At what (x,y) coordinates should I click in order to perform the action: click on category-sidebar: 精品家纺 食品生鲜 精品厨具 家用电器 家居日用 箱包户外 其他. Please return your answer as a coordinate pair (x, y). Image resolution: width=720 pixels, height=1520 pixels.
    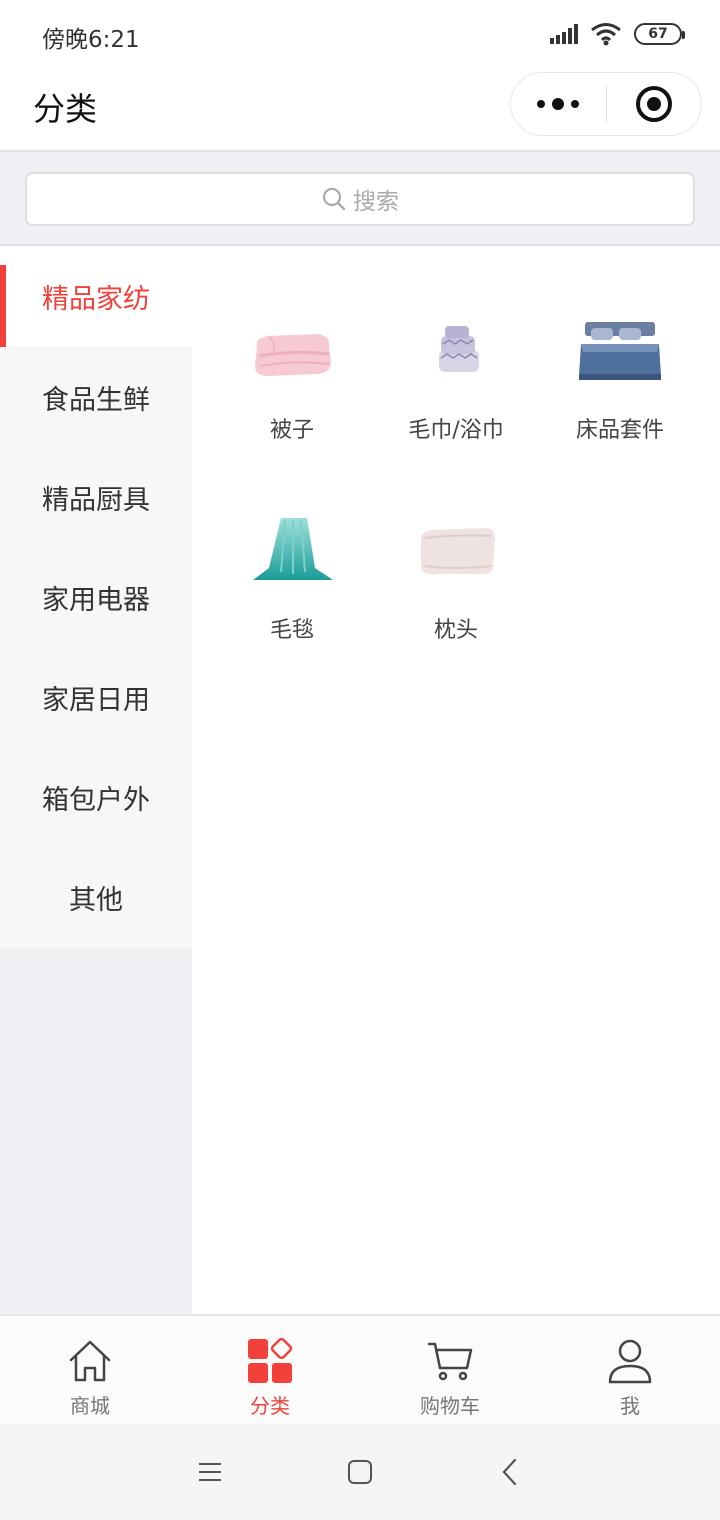
    Looking at the image, I should click on (96, 596).